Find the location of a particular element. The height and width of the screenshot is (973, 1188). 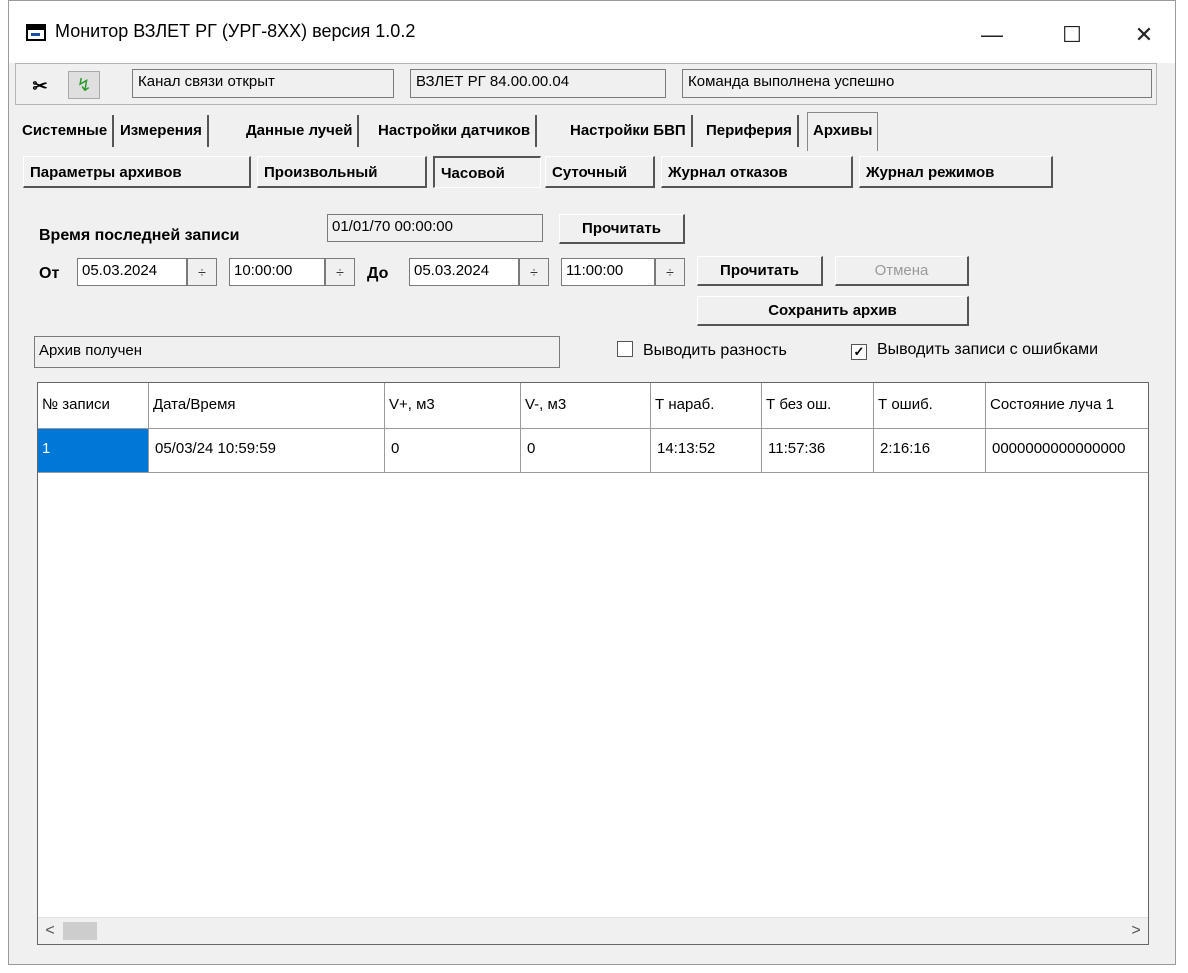

to-date-spinner: ÷ is located at coordinates (534, 272).